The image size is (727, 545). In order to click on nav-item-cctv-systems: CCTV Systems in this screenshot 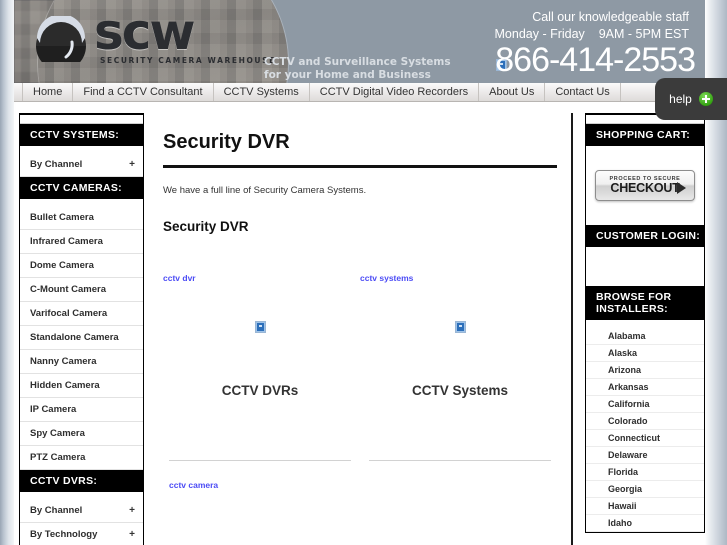, I will do `click(262, 92)`.